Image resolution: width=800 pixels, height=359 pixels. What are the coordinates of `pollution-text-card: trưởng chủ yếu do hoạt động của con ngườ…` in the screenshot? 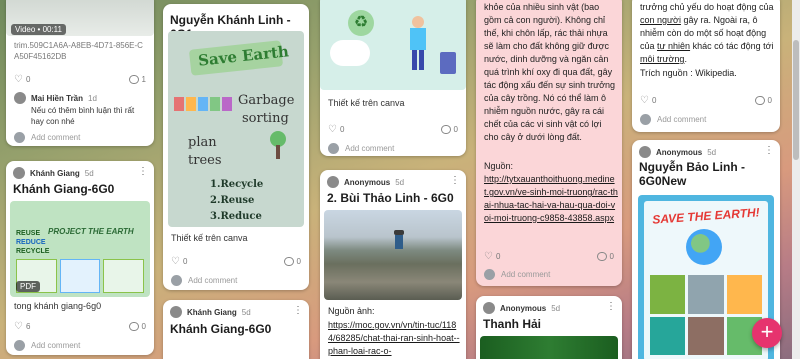 It's located at (706, 66).